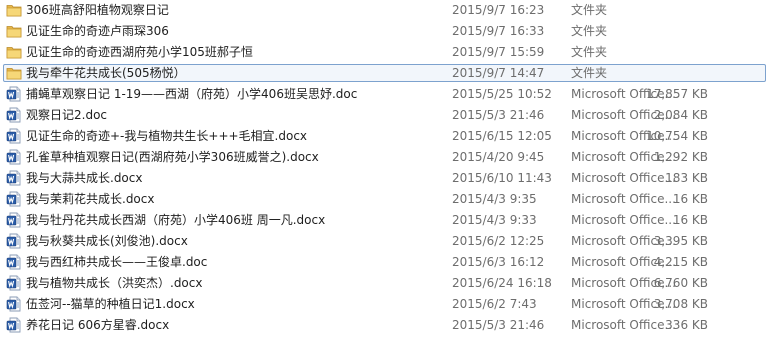  I want to click on file-size: 3,708 KB, so click(680, 304).